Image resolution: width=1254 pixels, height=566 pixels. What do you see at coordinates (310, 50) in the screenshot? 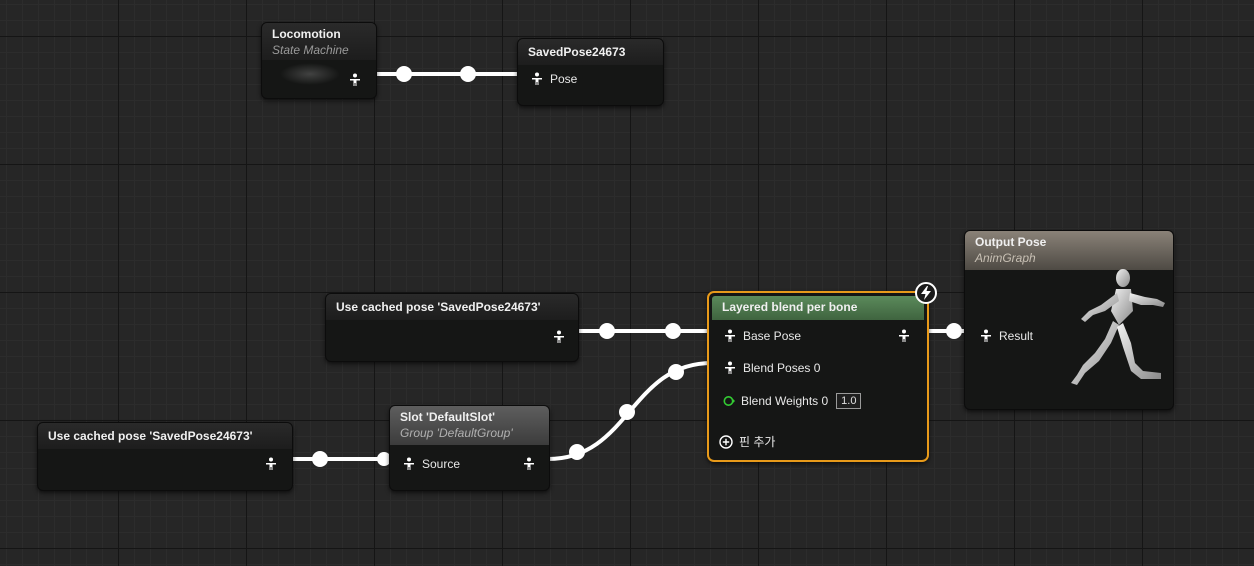
I see `node-subtitle: State Machine` at bounding box center [310, 50].